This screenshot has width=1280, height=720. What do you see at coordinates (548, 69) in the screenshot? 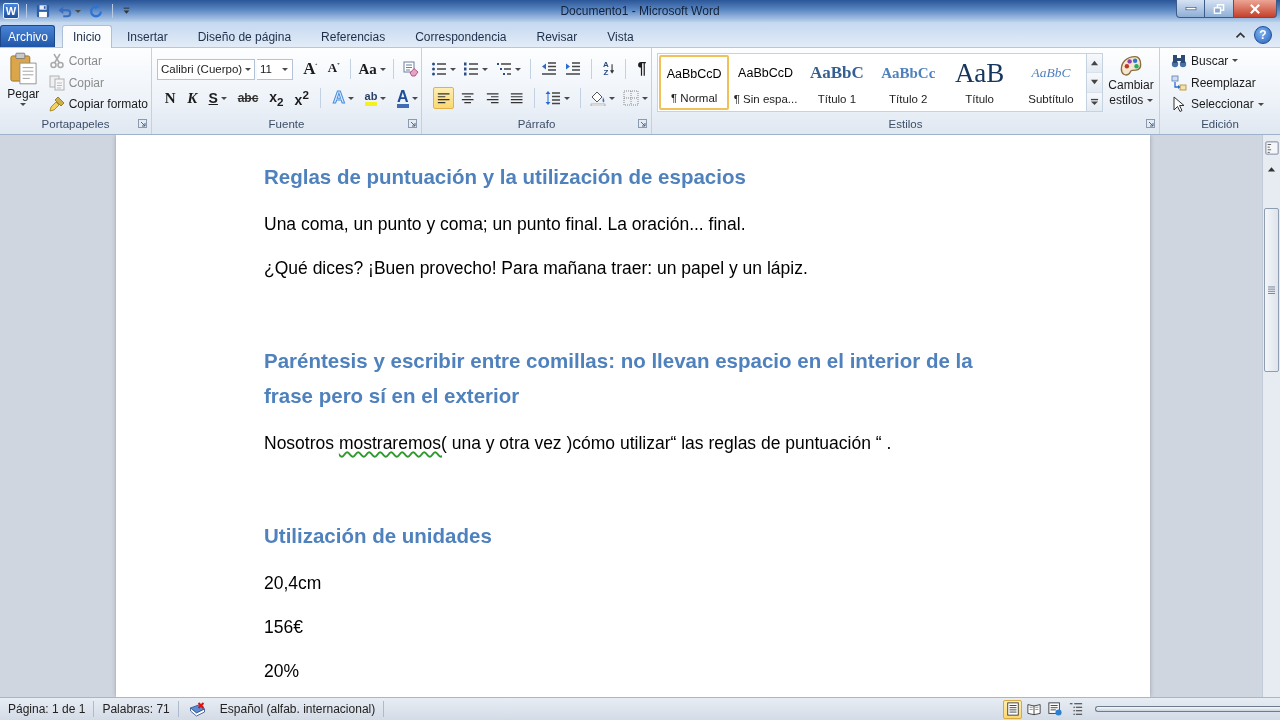
I see `outdent-icon` at bounding box center [548, 69].